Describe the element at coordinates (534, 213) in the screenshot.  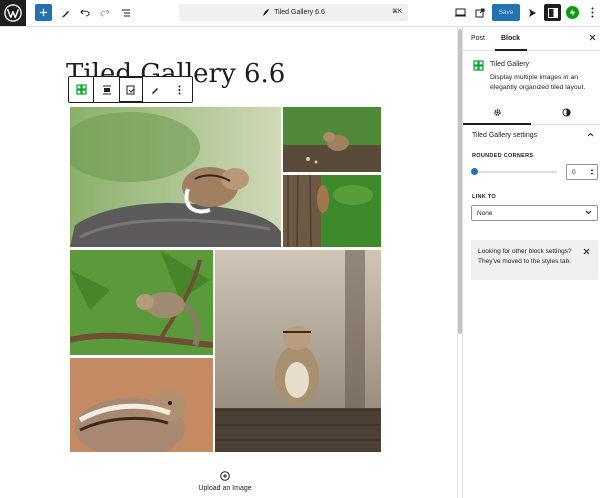
I see `link-to-select: None` at that location.